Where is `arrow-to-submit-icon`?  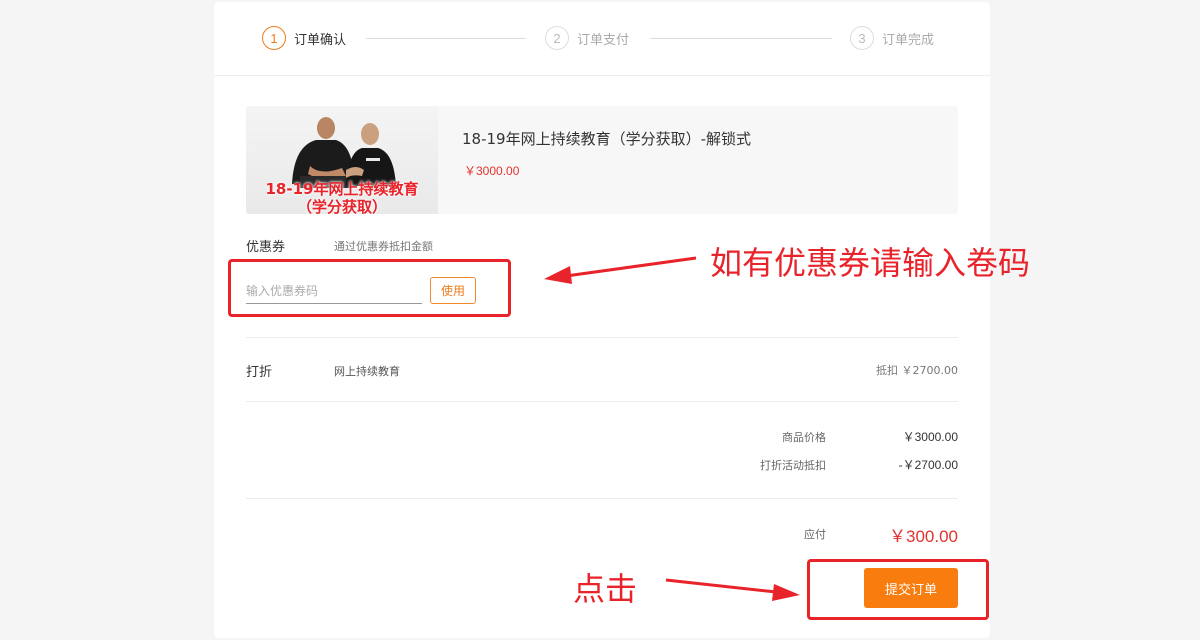 arrow-to-submit-icon is located at coordinates (732, 589).